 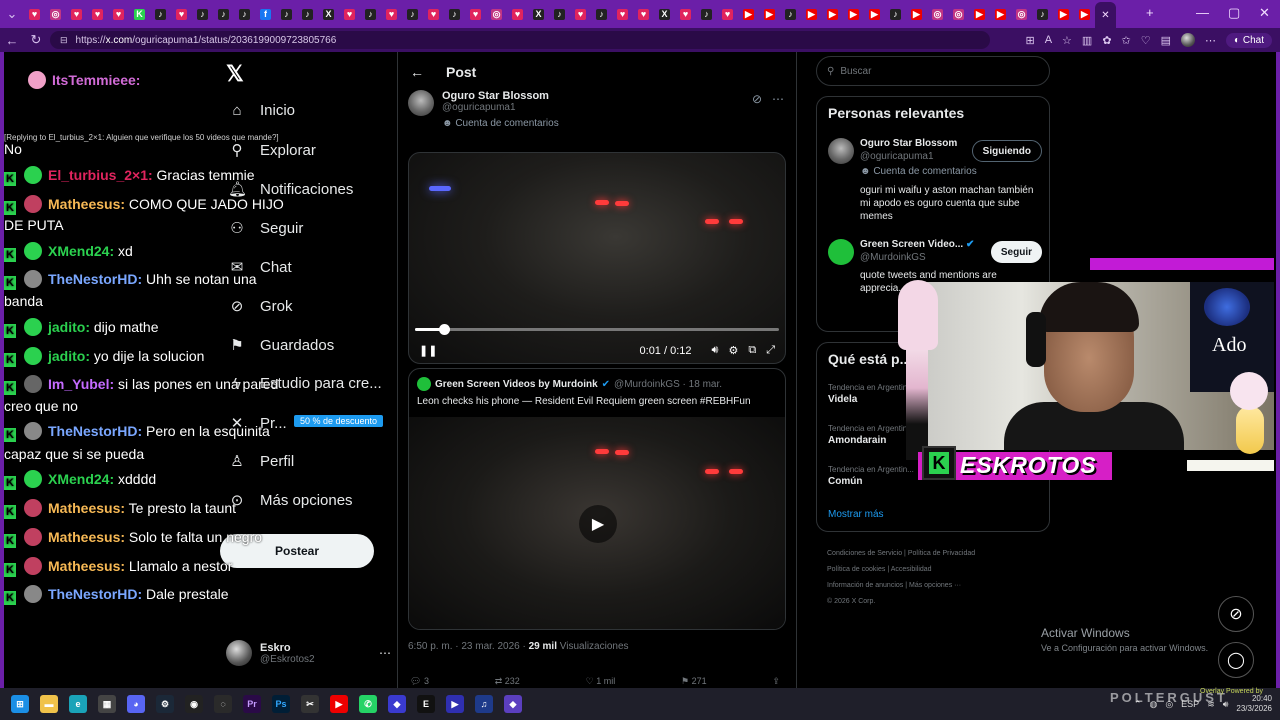 I want to click on profile-avatar, so click(x=1188, y=40).